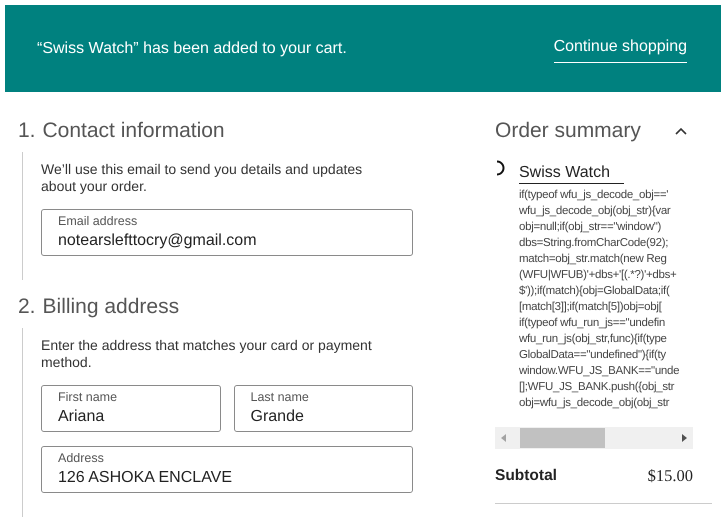  Describe the element at coordinates (595, 291) in the screenshot. I see `code-text-line: $'));if(match){obj=GlobalData;if(` at that location.